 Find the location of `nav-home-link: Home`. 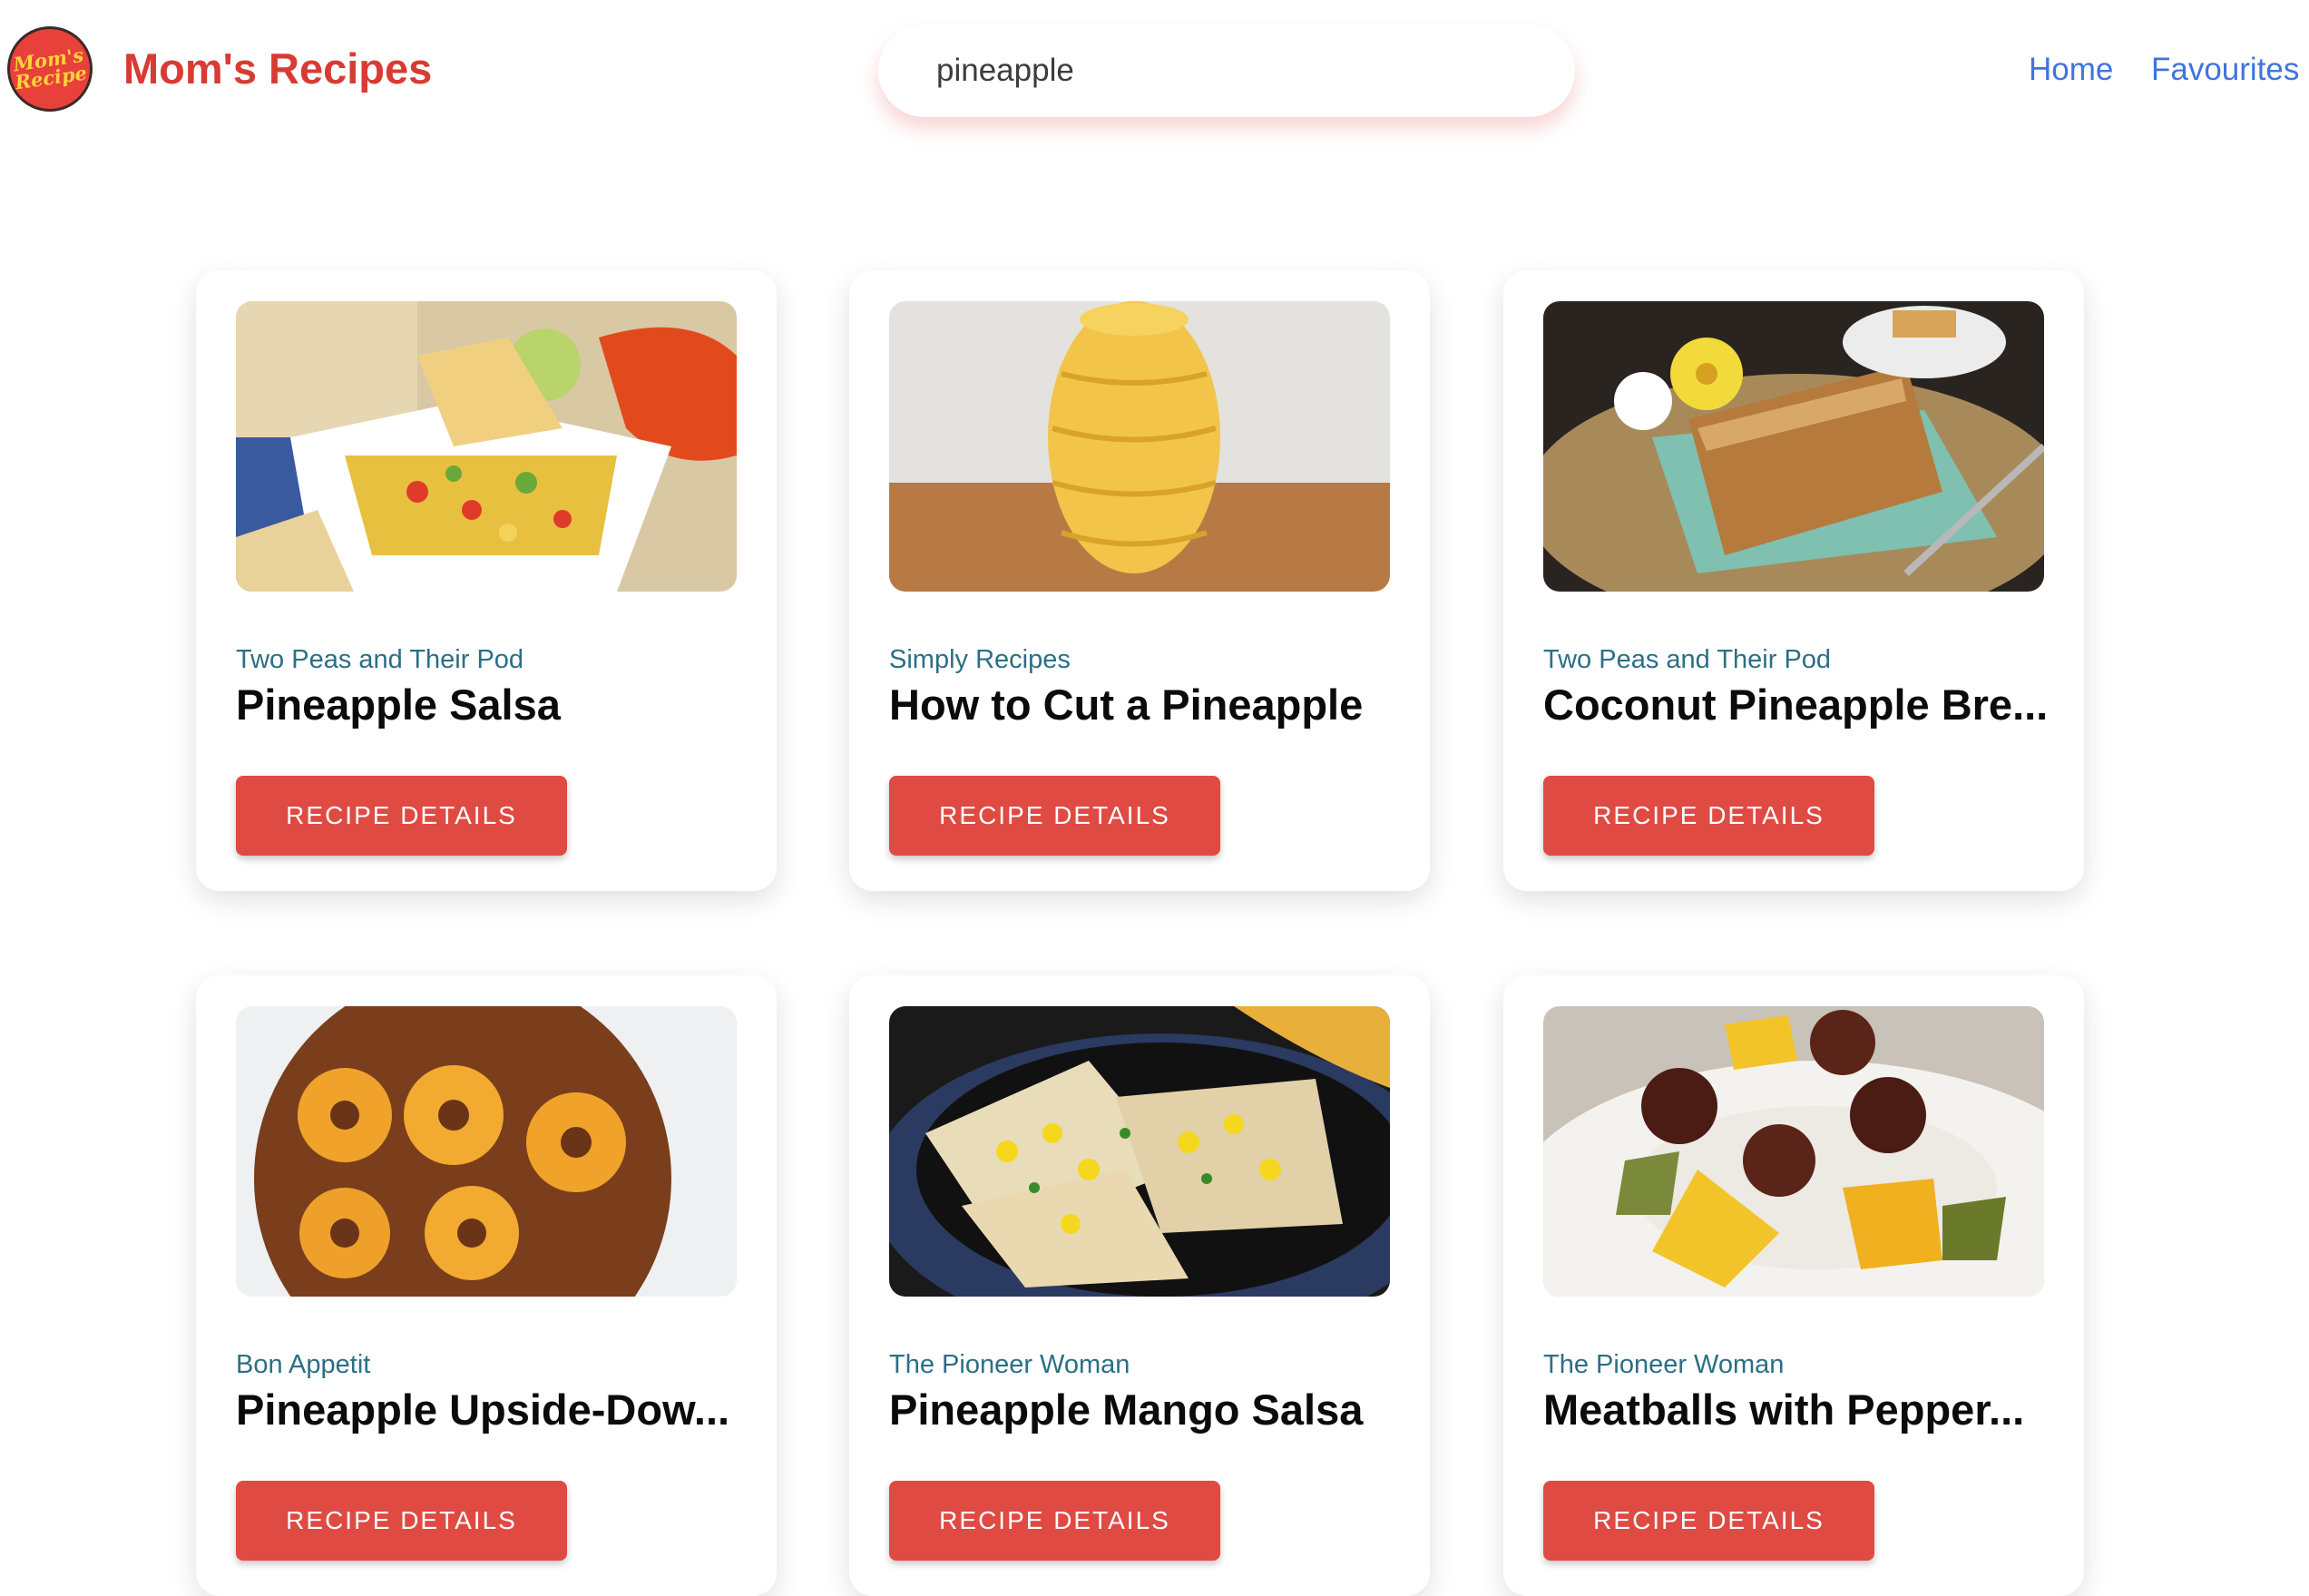

nav-home-link: Home is located at coordinates (2071, 70).